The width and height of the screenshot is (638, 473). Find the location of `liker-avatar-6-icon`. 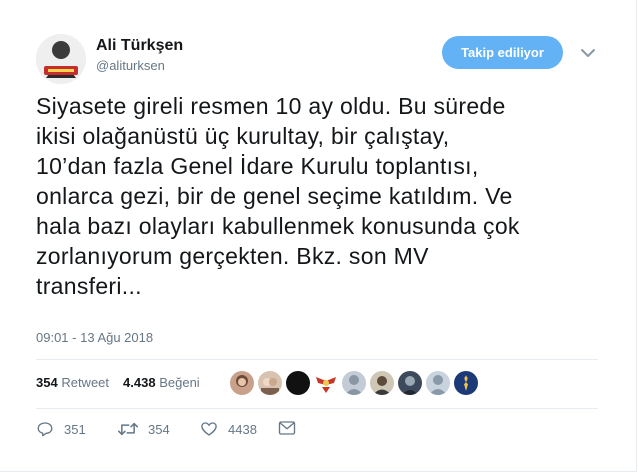

liker-avatar-6-icon is located at coordinates (382, 383).